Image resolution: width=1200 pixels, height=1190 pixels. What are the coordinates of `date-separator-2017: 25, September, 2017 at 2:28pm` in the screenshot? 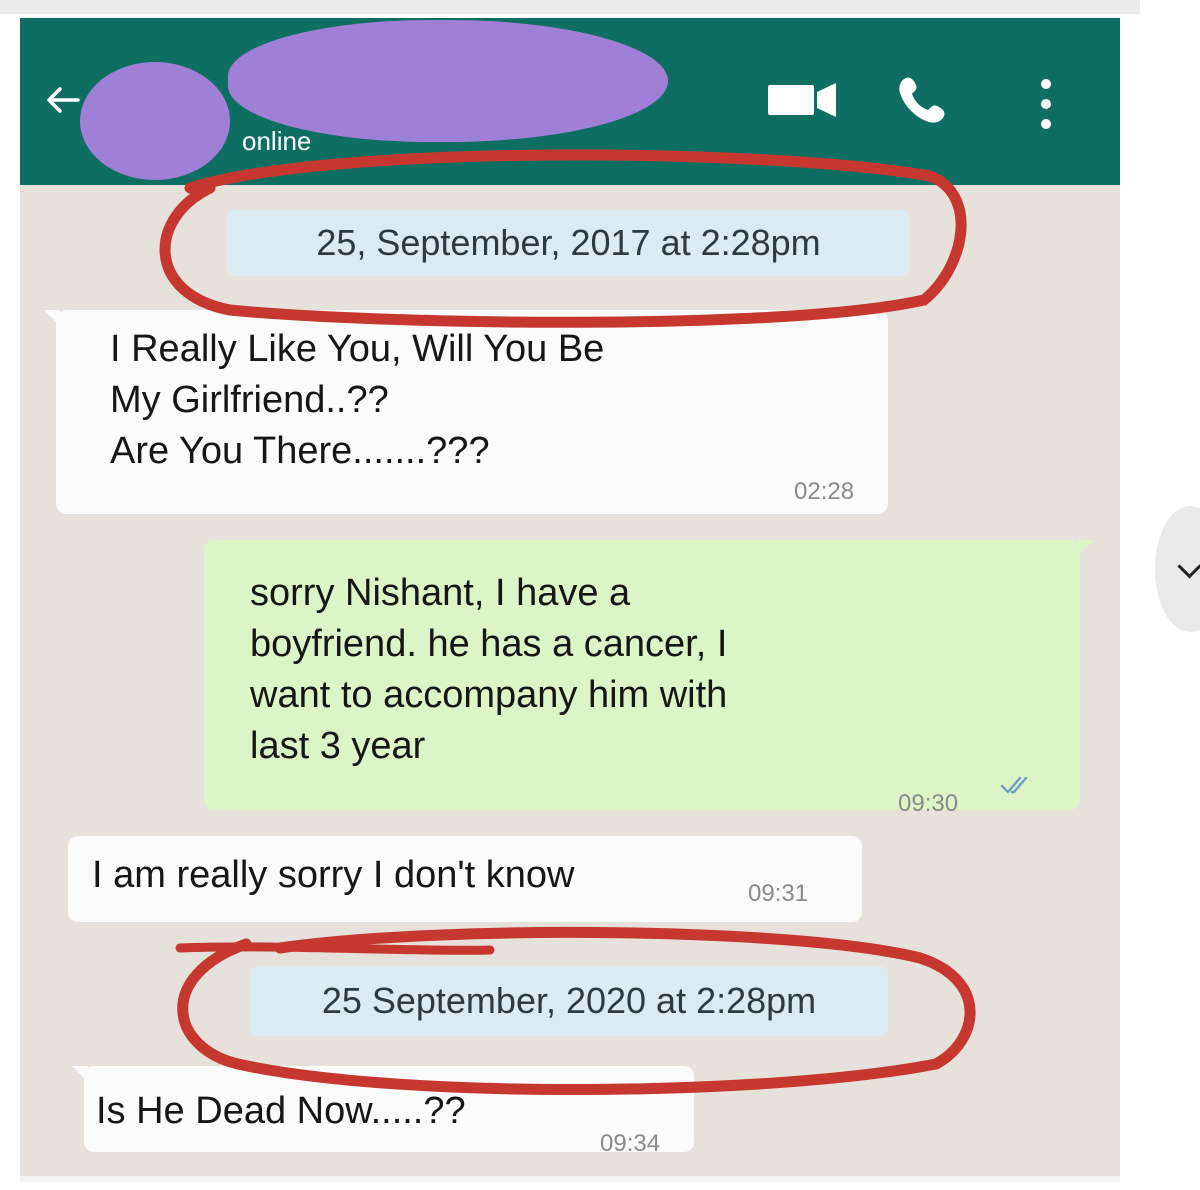 It's located at (568, 243).